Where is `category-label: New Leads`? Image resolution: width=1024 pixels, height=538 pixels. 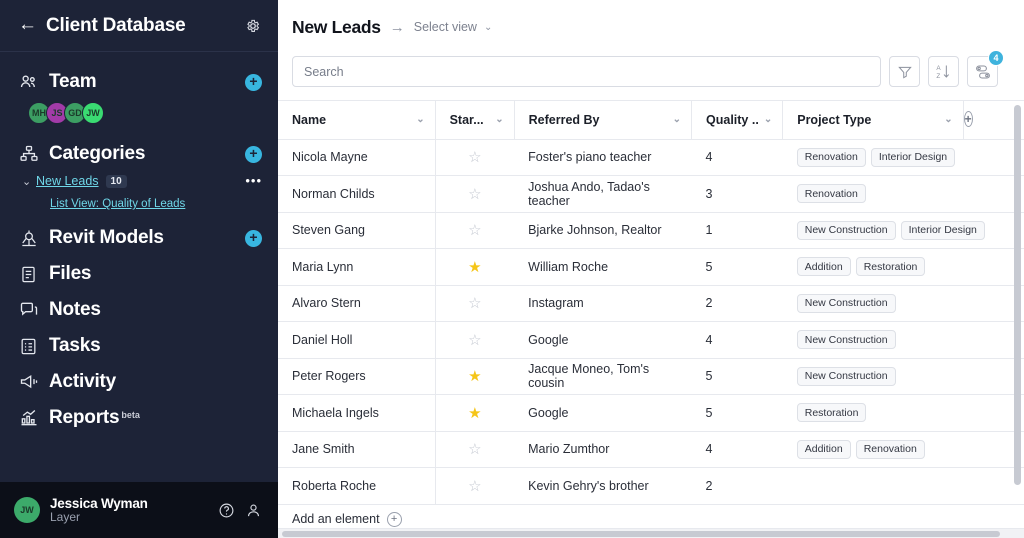
category-label: New Leads is located at coordinates (67, 181).